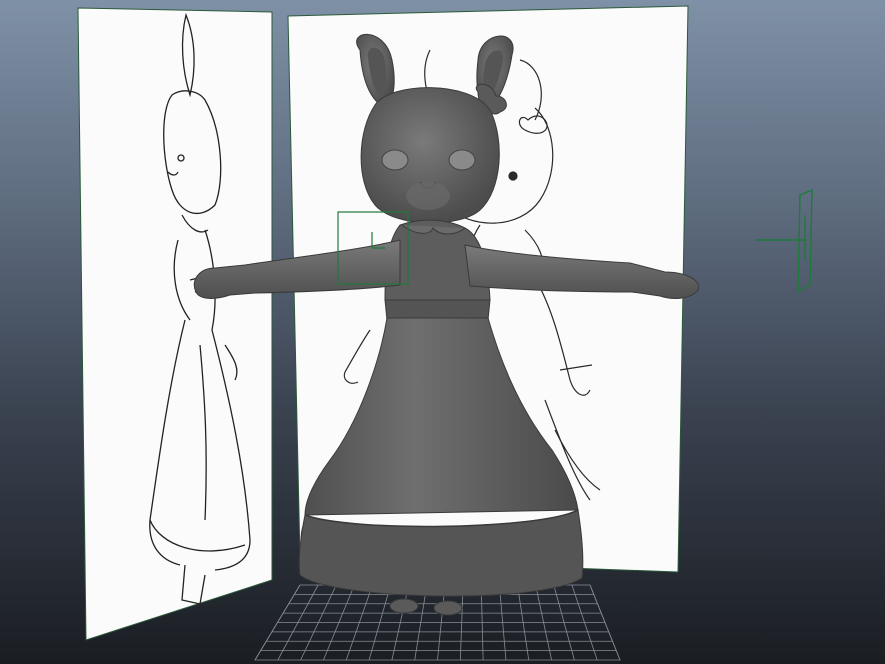 The width and height of the screenshot is (885, 664). I want to click on manipulator-icon, so click(784, 241).